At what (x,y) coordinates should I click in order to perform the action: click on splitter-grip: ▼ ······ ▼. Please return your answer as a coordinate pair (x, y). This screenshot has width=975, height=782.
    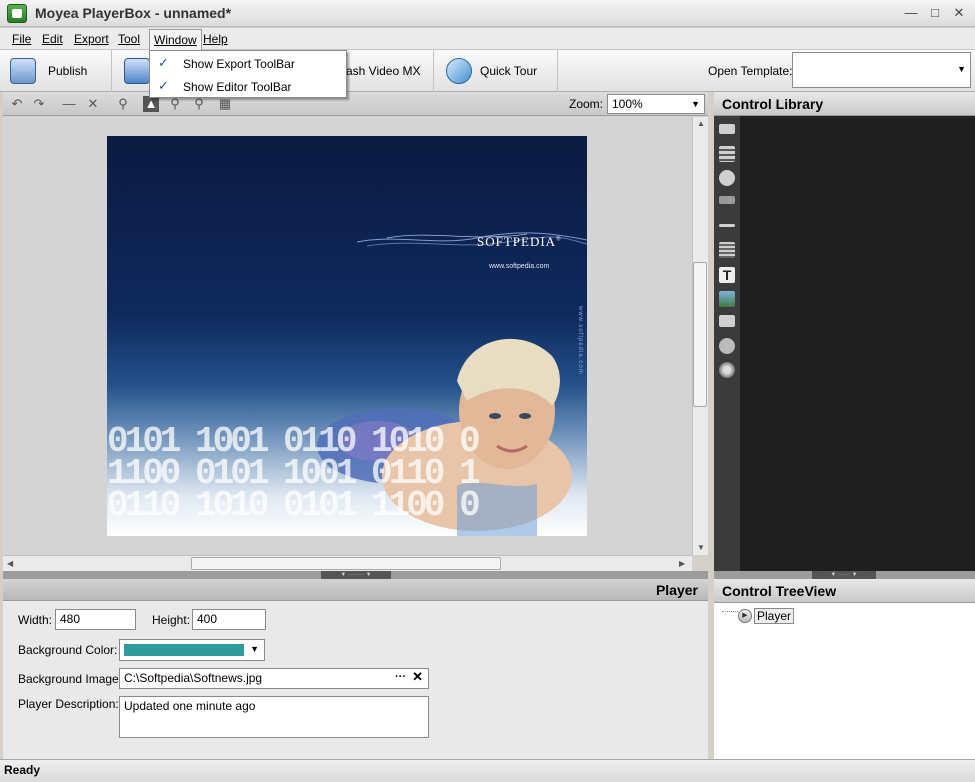
    Looking at the image, I should click on (844, 575).